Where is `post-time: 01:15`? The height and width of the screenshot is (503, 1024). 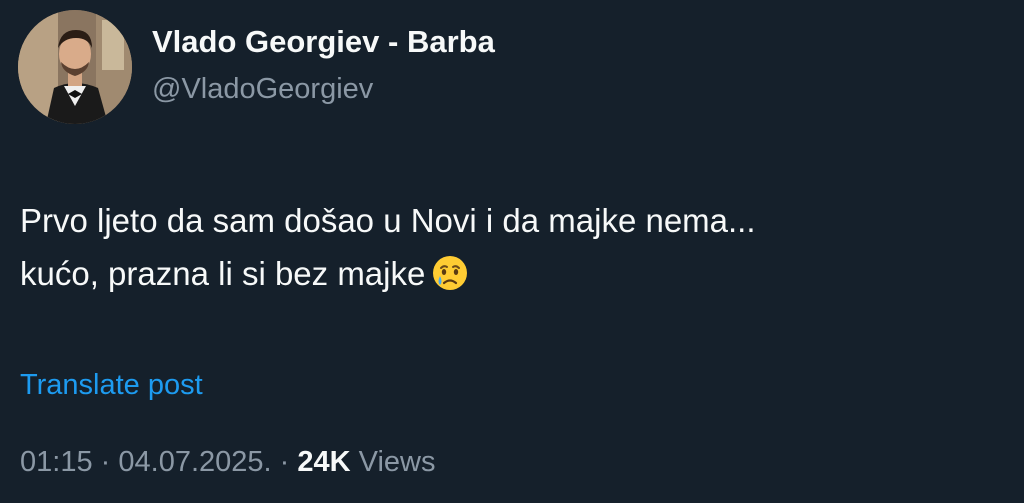 post-time: 01:15 is located at coordinates (56, 462).